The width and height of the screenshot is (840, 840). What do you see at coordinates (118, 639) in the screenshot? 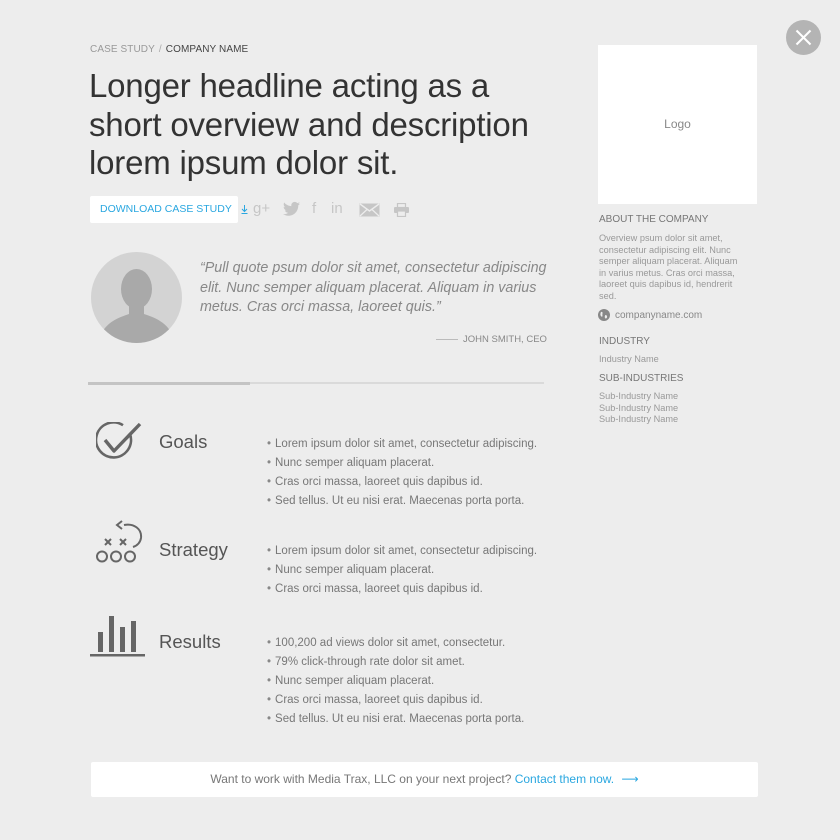
I see `bar-chart-icon` at bounding box center [118, 639].